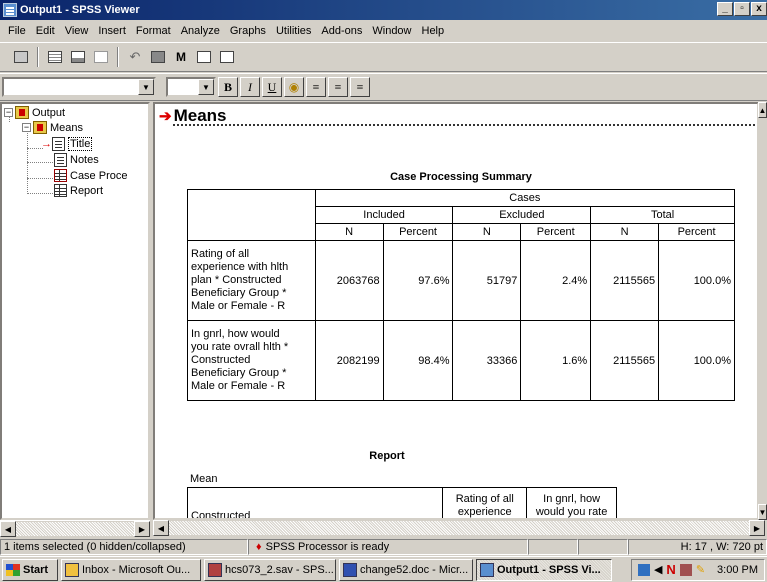 The image size is (767, 582). I want to click on outline-hscrollbar: ◀ ▶, so click(75, 528).